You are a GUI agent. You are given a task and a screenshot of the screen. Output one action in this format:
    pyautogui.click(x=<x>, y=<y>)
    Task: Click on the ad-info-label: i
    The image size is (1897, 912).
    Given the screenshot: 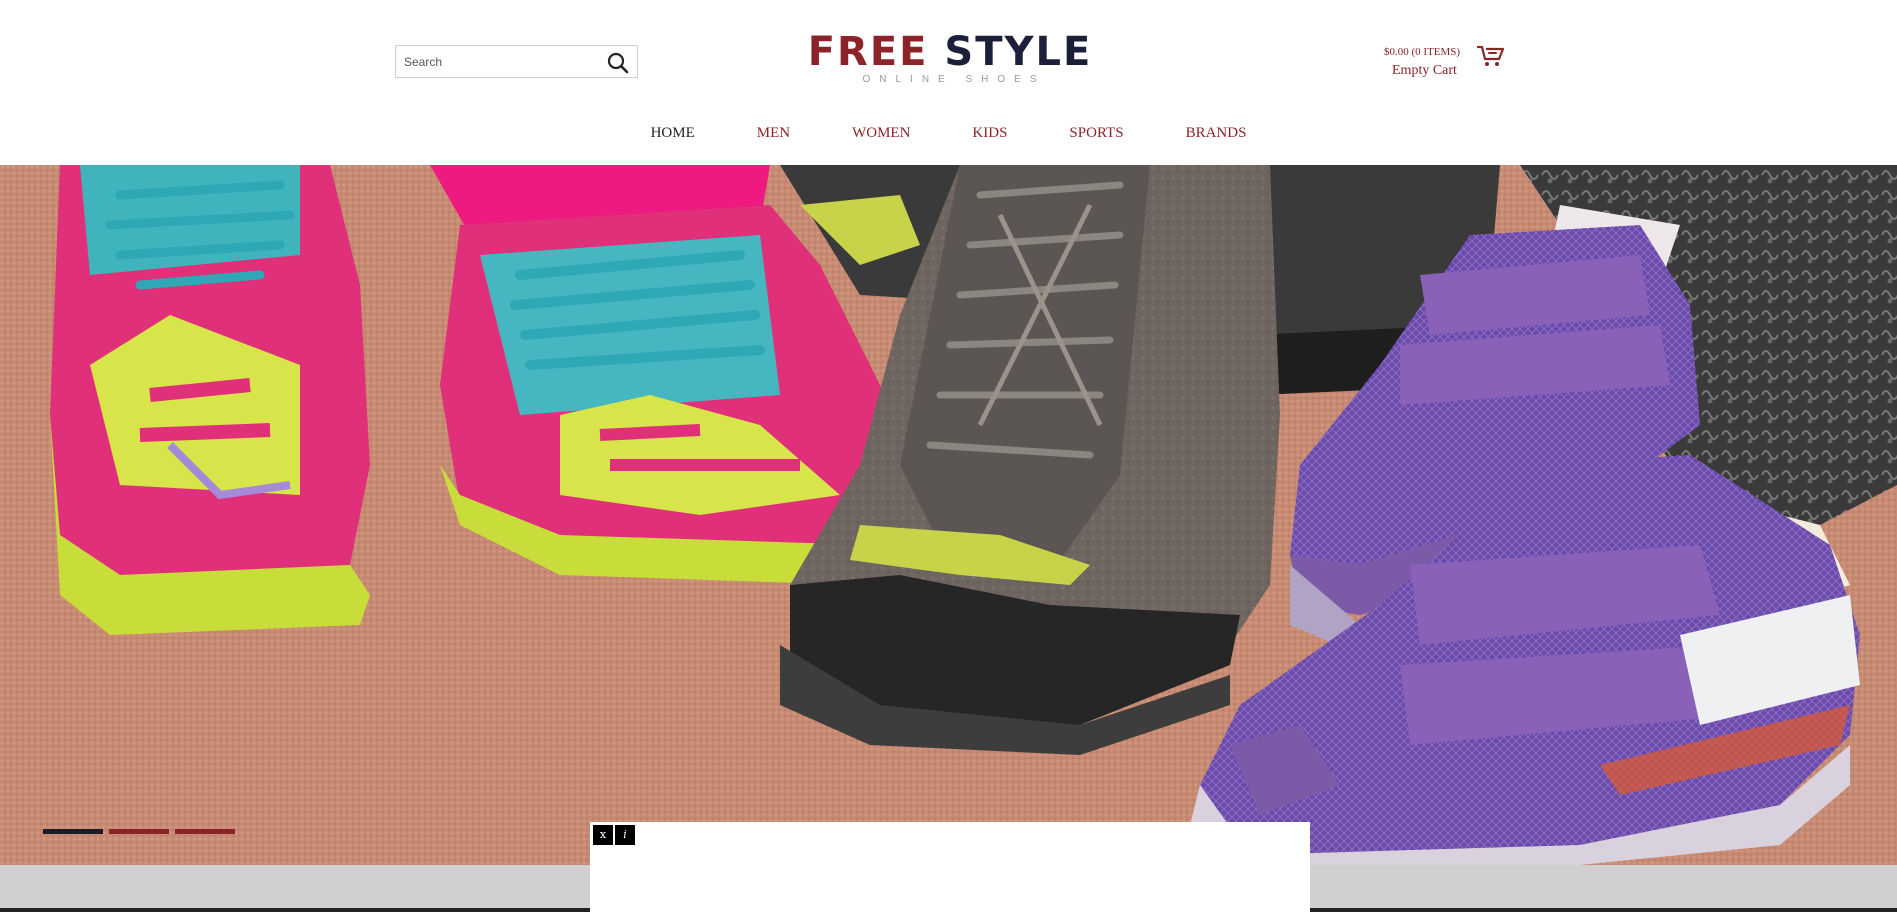 What is the action you would take?
    pyautogui.click(x=625, y=834)
    